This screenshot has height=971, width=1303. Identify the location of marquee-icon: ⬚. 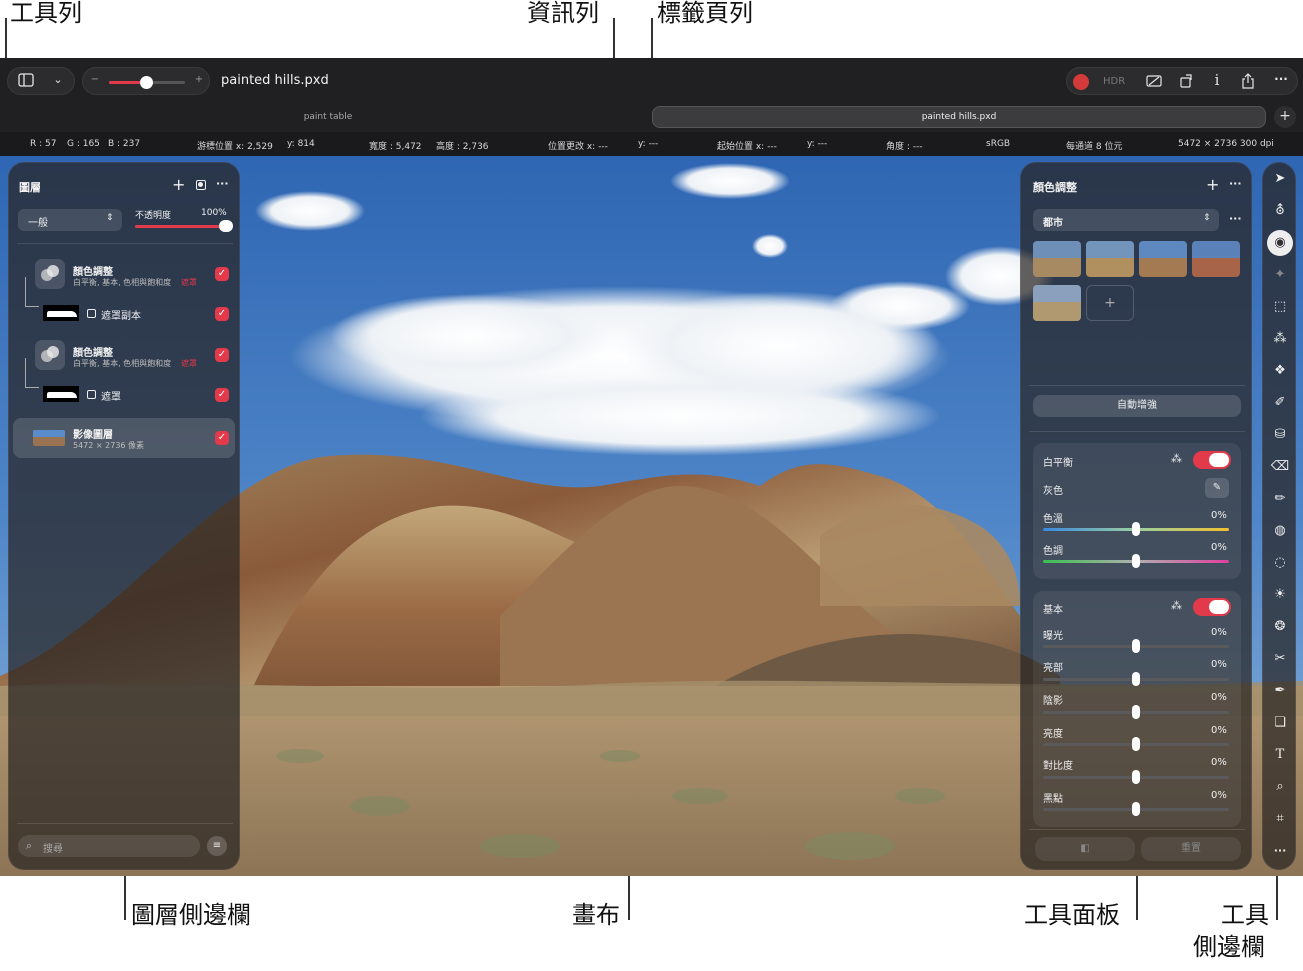
(1280, 307).